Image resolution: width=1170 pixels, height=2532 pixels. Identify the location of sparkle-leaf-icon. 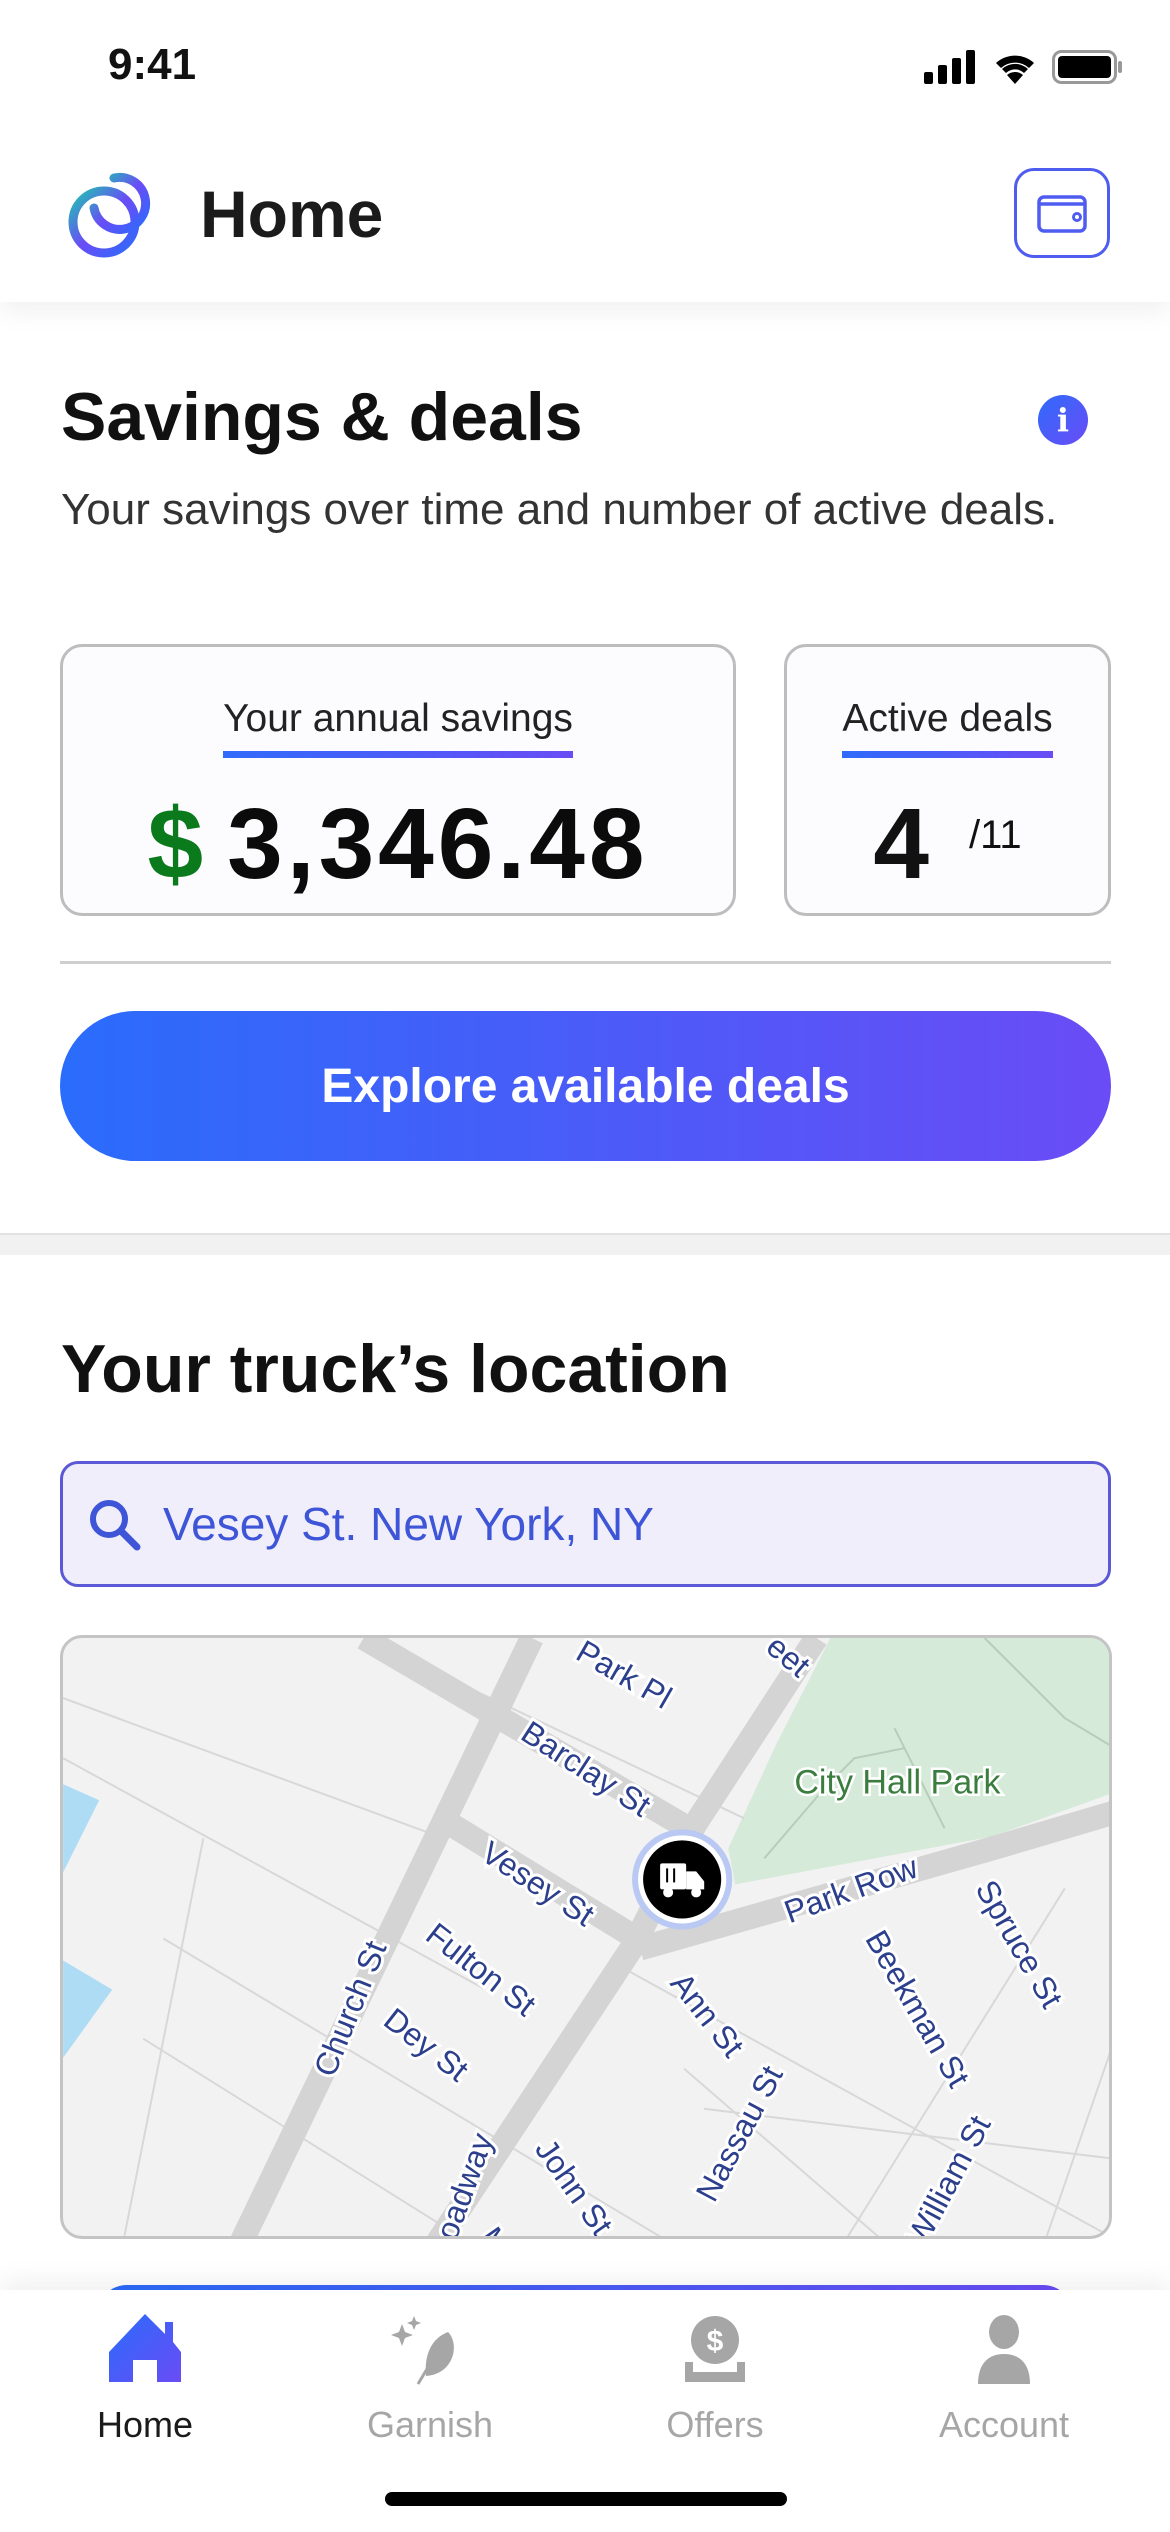
(422, 2350).